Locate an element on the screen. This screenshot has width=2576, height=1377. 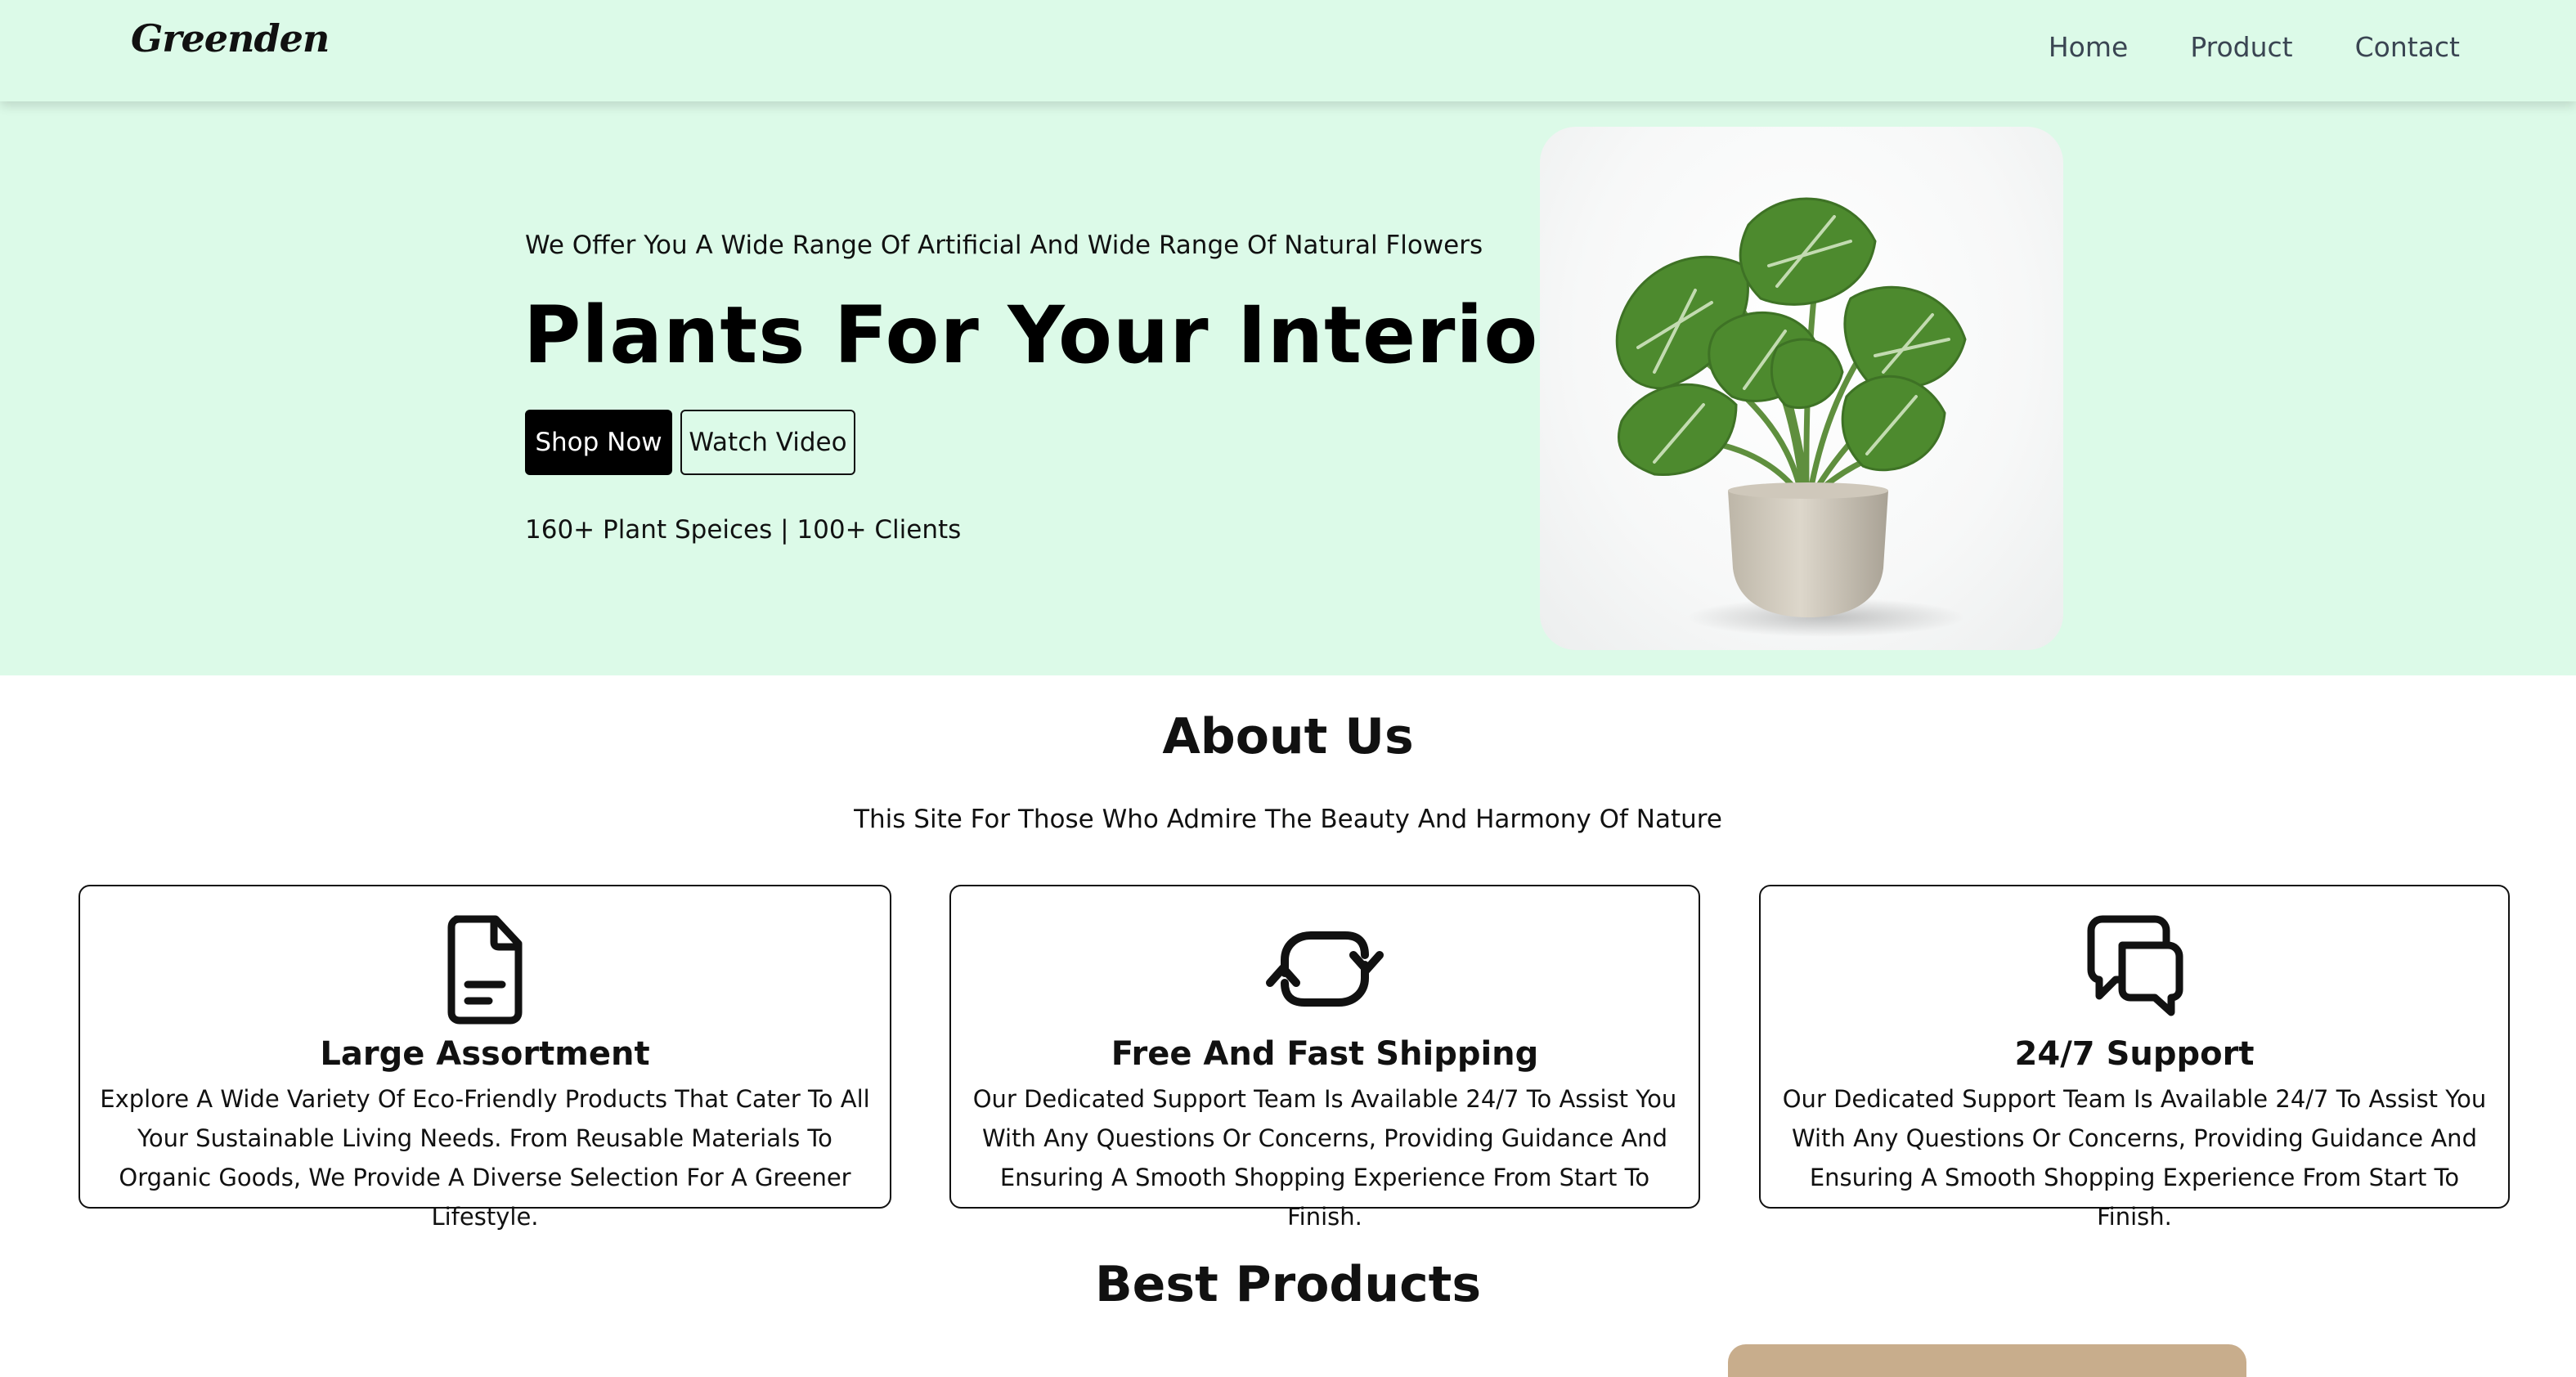
card-title: 24/7 Support is located at coordinates (2134, 1054).